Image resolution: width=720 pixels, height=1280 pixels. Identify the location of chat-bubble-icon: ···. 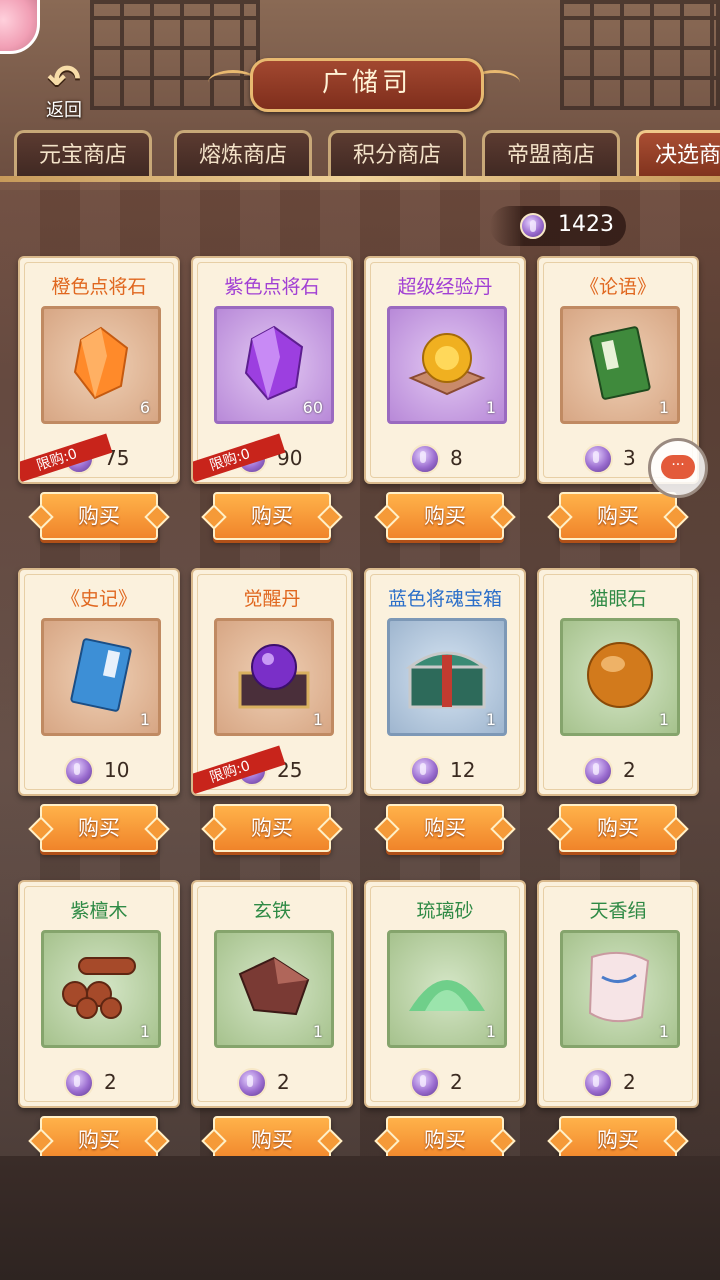
(678, 467).